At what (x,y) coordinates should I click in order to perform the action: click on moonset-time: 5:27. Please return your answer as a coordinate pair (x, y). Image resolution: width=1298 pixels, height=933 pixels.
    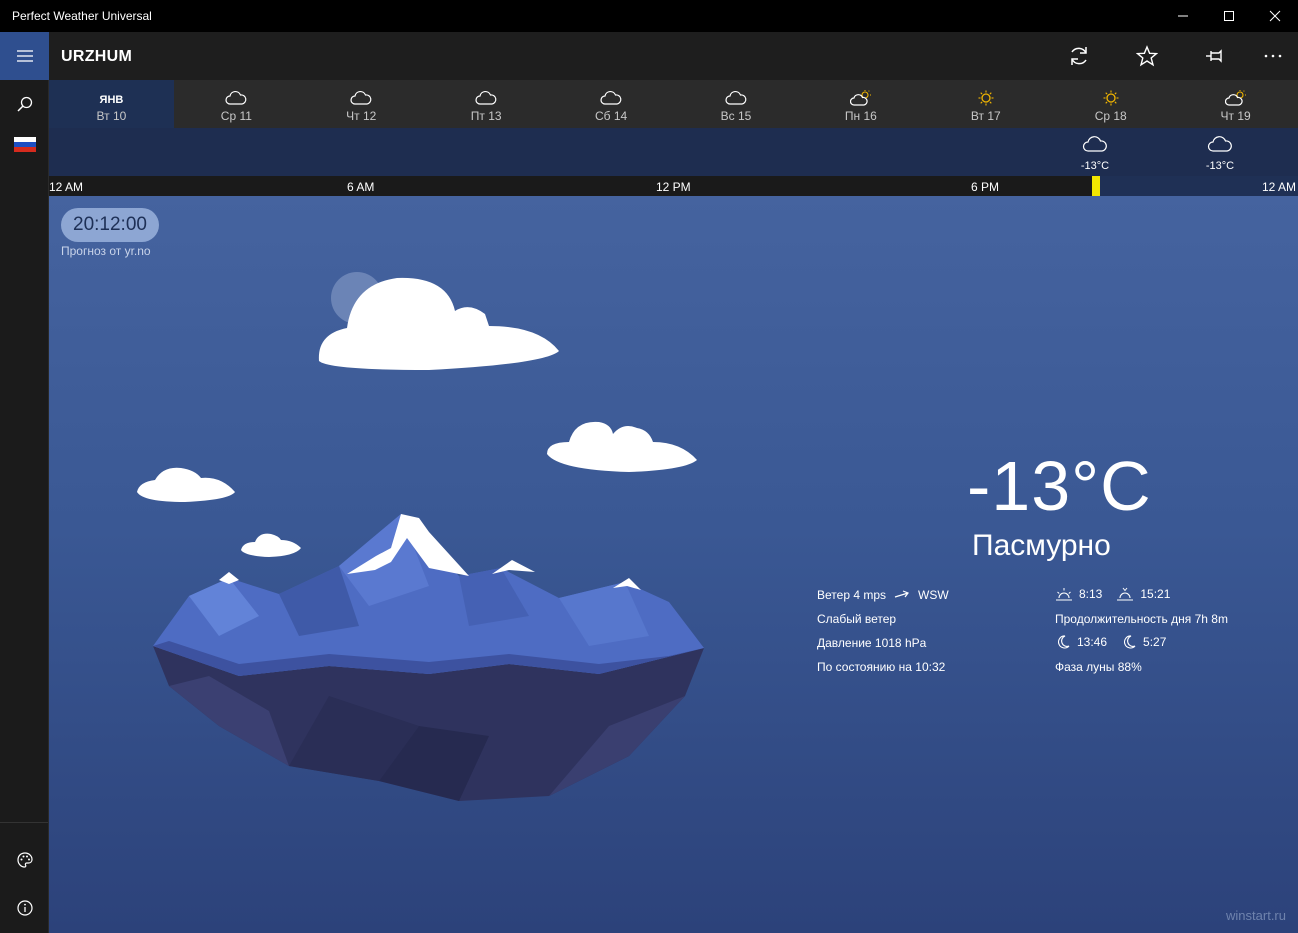
    Looking at the image, I should click on (1155, 642).